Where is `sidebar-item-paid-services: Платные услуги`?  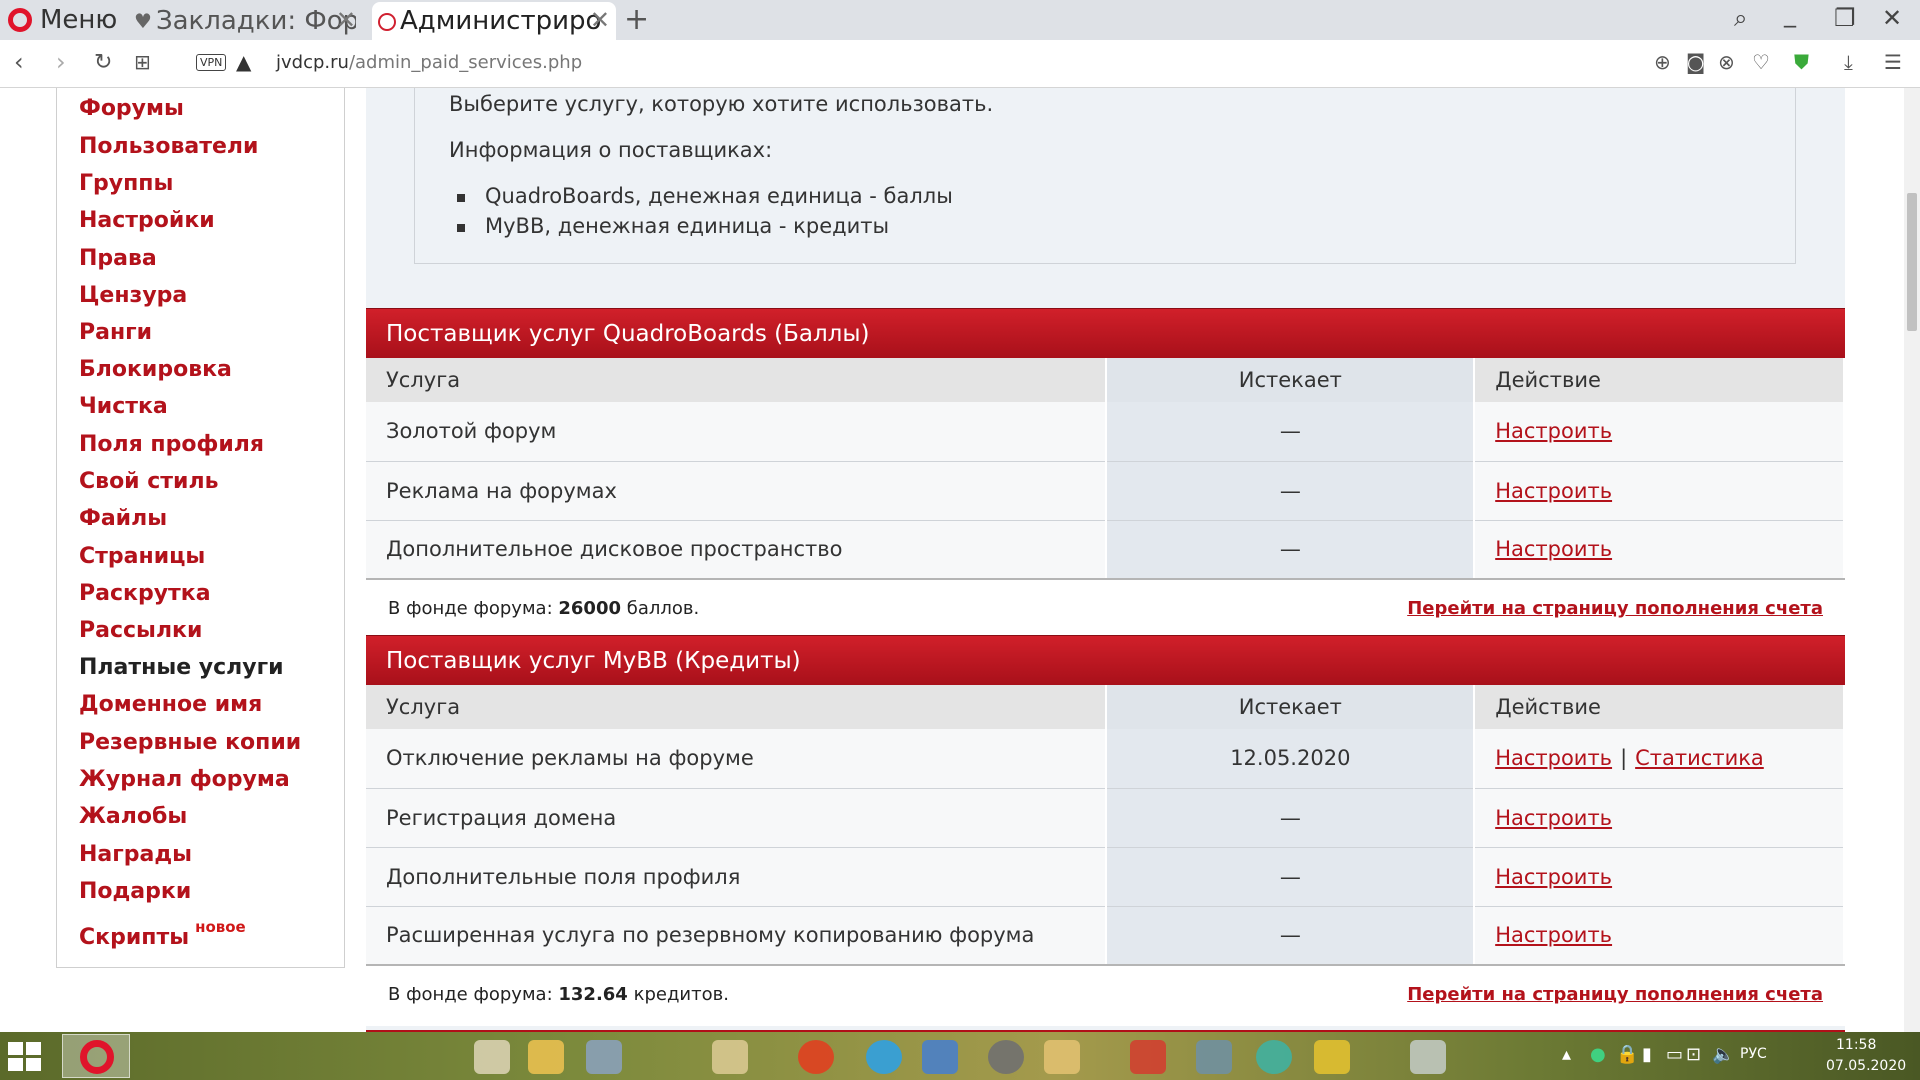
sidebar-item-paid-services: Платные услуги is located at coordinates (181, 667).